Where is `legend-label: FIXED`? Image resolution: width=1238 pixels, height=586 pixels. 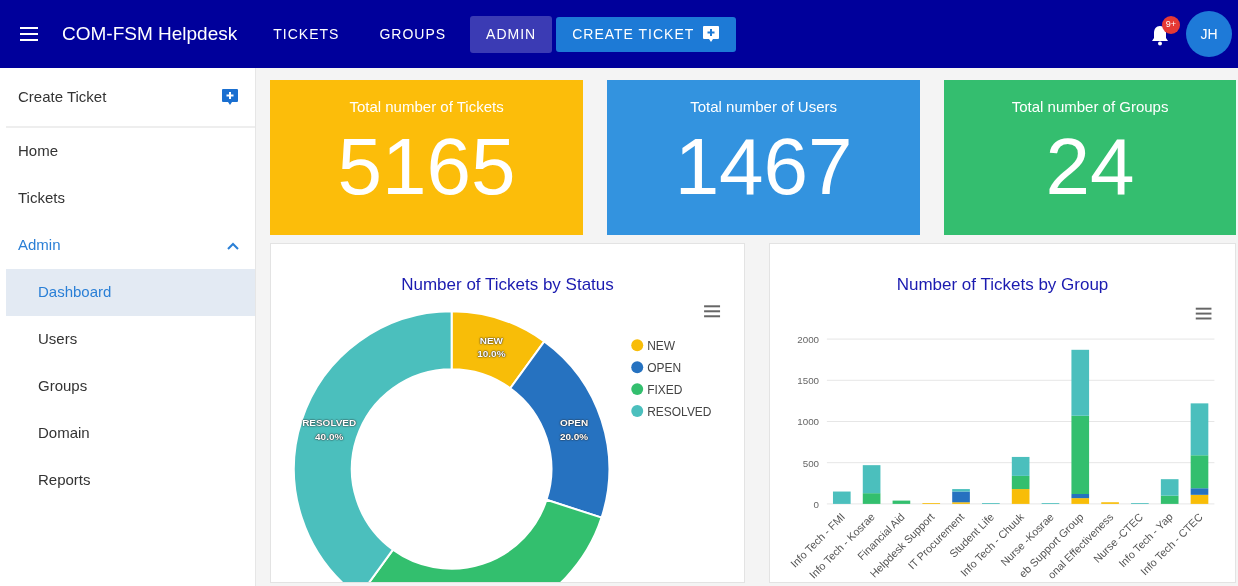 legend-label: FIXED is located at coordinates (665, 389).